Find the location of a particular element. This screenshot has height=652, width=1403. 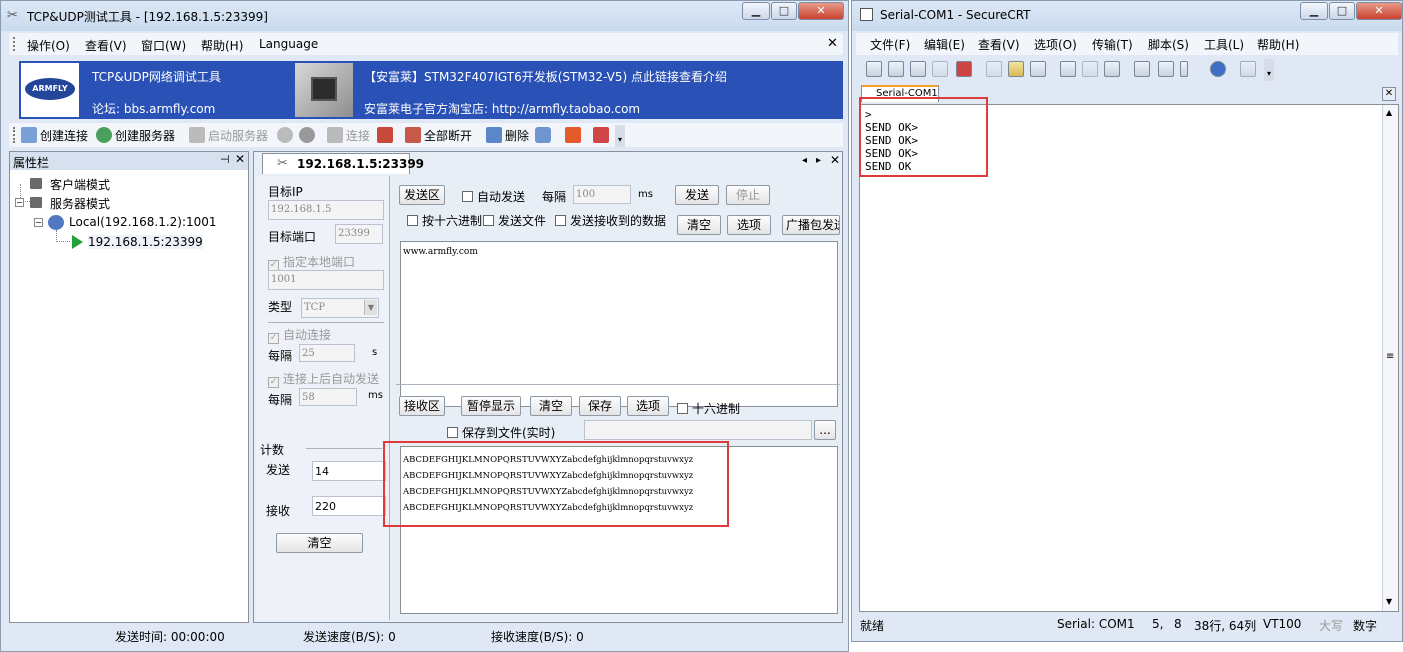

connect-button: 连接 is located at coordinates (348, 135).